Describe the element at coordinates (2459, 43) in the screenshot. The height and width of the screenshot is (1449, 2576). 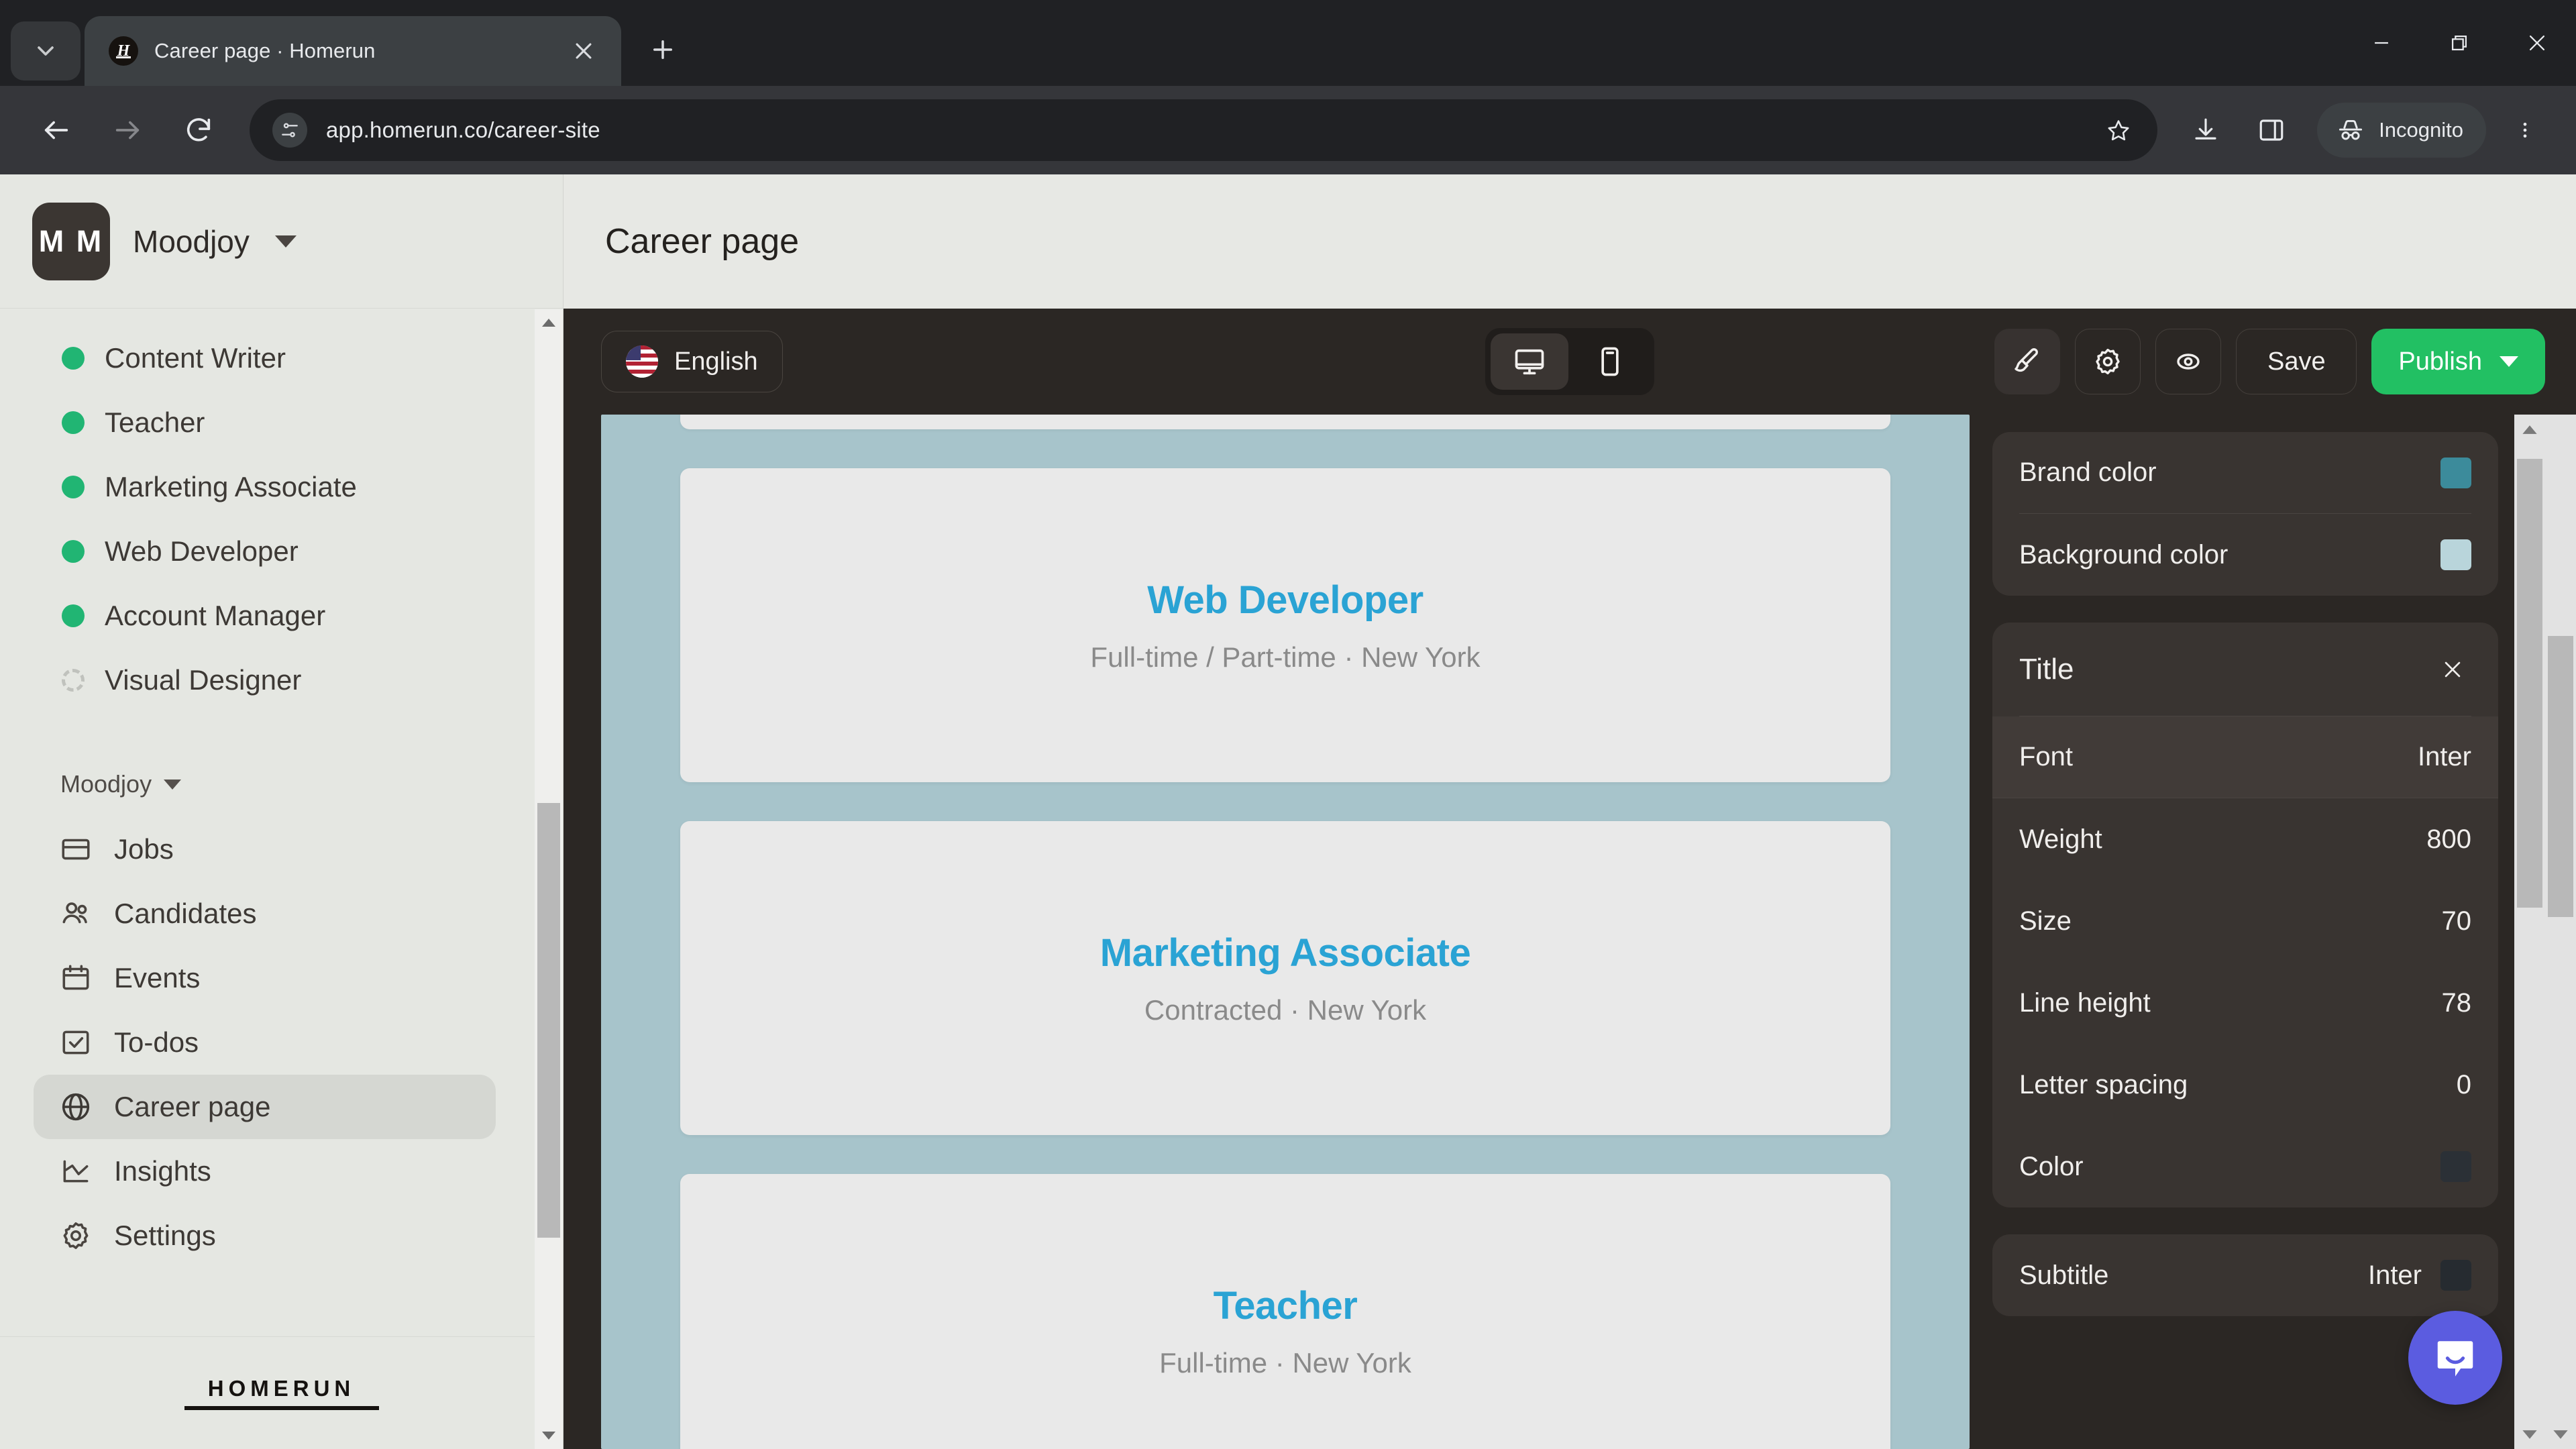
I see `maximize-button` at that location.